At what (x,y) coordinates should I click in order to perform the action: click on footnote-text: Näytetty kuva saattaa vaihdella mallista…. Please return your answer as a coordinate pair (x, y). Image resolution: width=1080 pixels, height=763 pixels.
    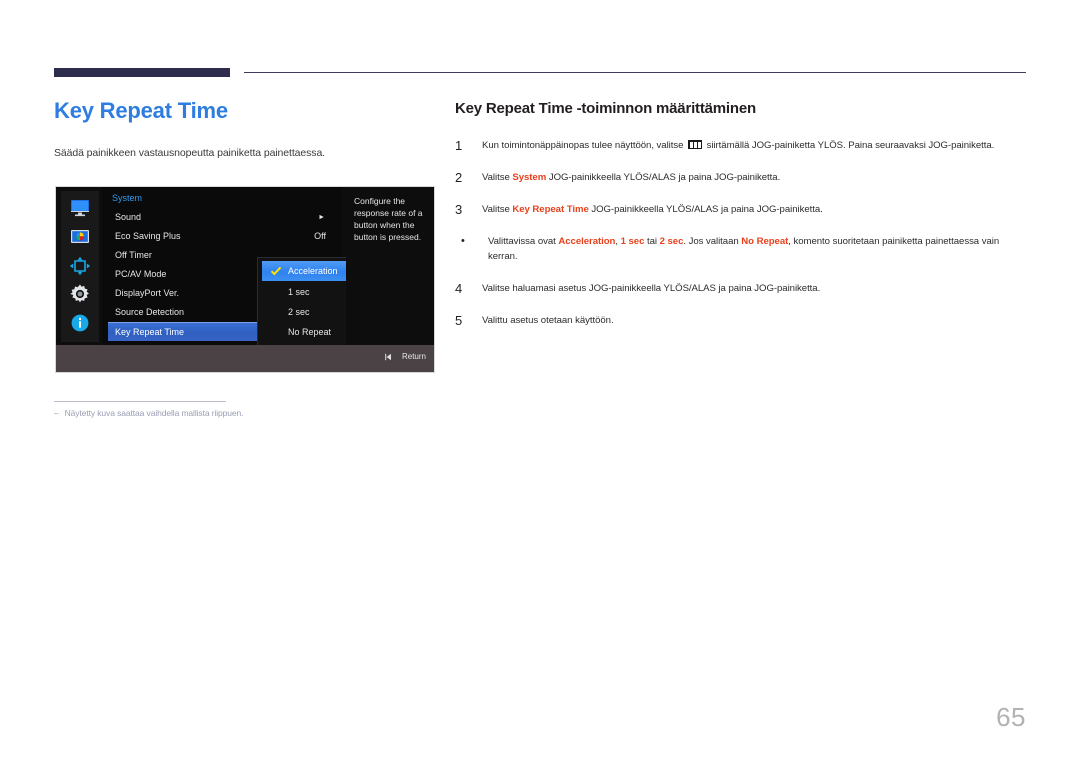
    Looking at the image, I should click on (154, 413).